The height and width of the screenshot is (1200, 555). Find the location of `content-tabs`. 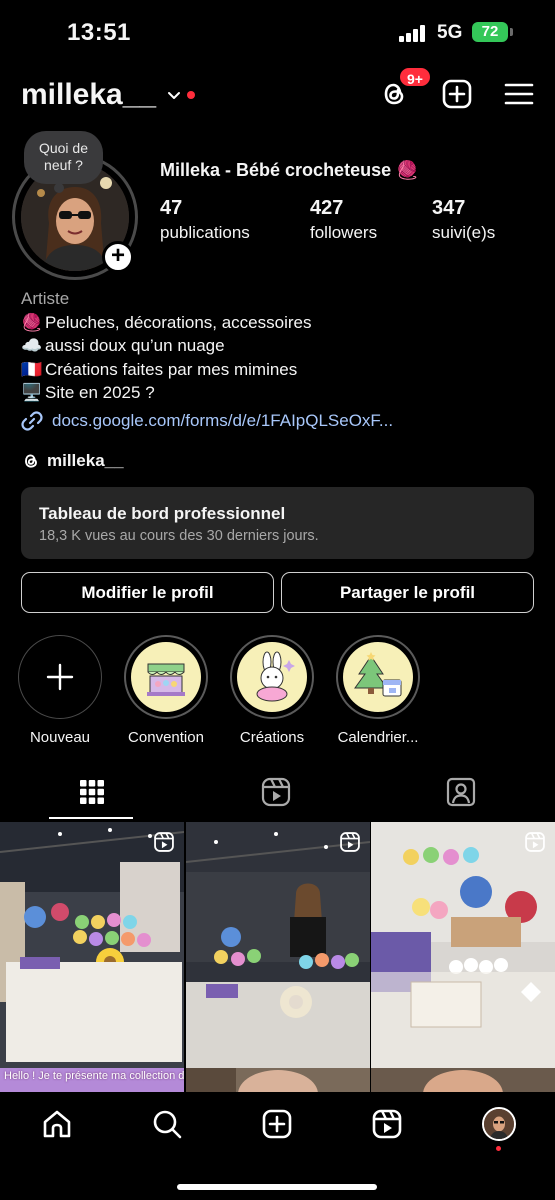

content-tabs is located at coordinates (277, 794).